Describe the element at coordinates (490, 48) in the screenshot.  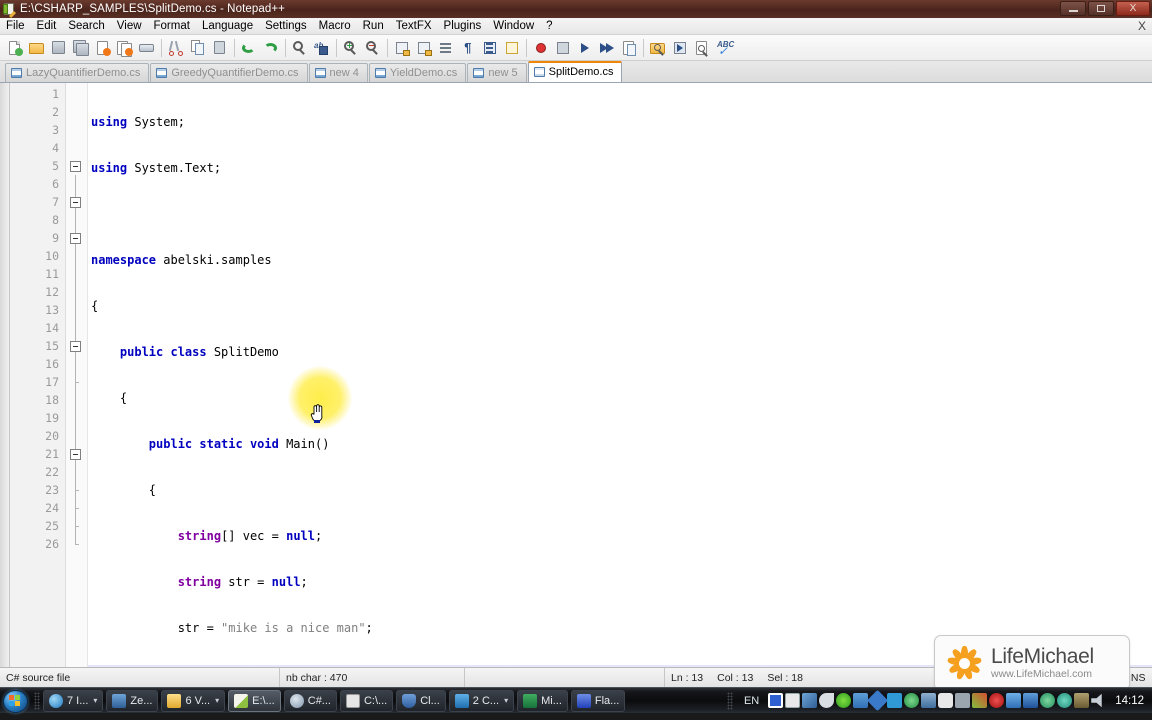
I see `indent-guide-icon` at that location.